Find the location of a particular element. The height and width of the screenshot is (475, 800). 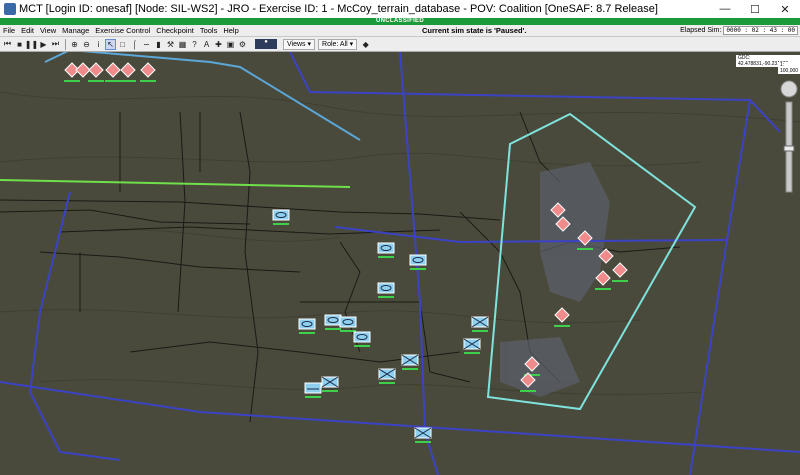

menu-file: File is located at coordinates (9, 30).